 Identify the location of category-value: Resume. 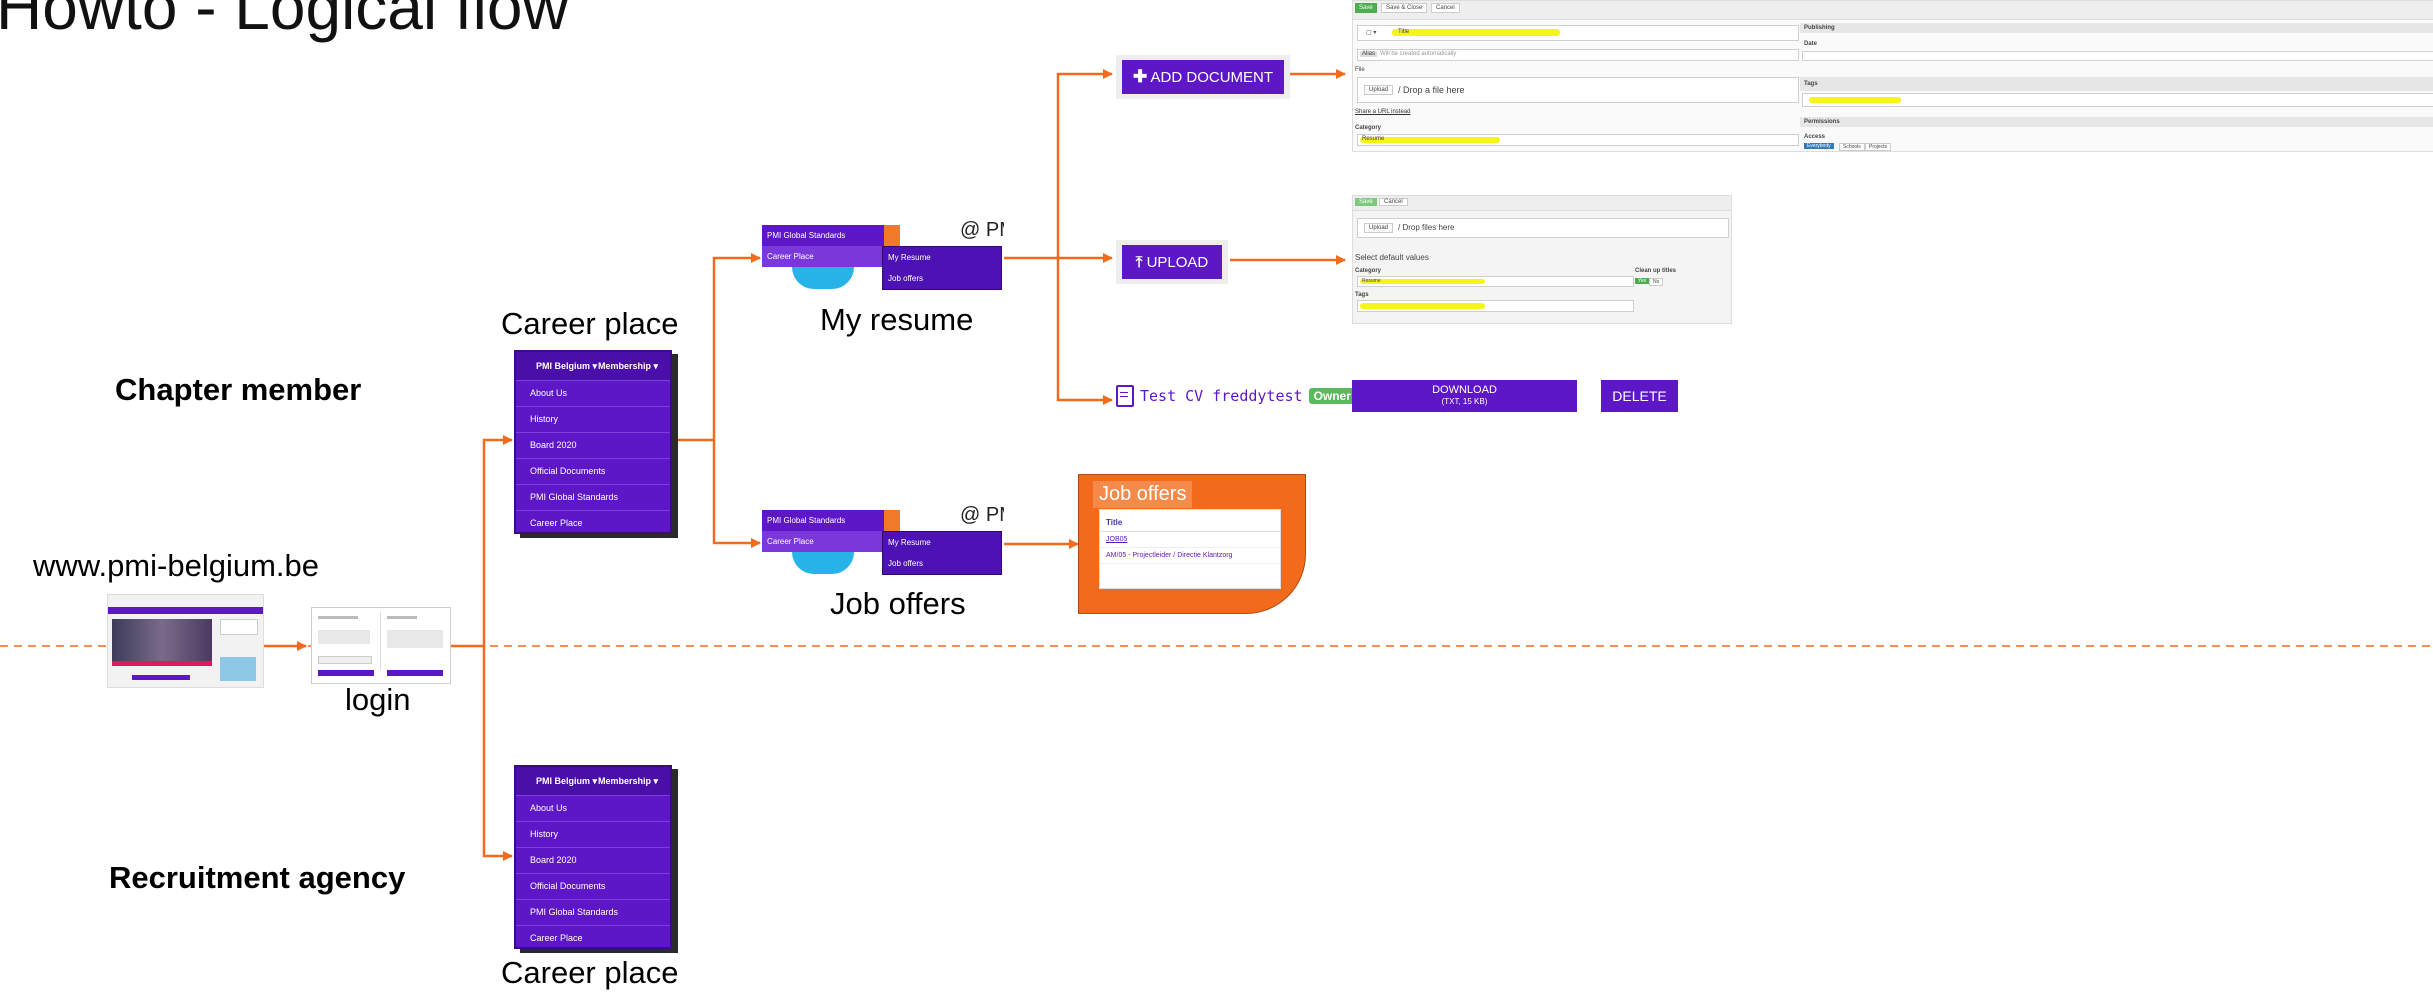
(1373, 139).